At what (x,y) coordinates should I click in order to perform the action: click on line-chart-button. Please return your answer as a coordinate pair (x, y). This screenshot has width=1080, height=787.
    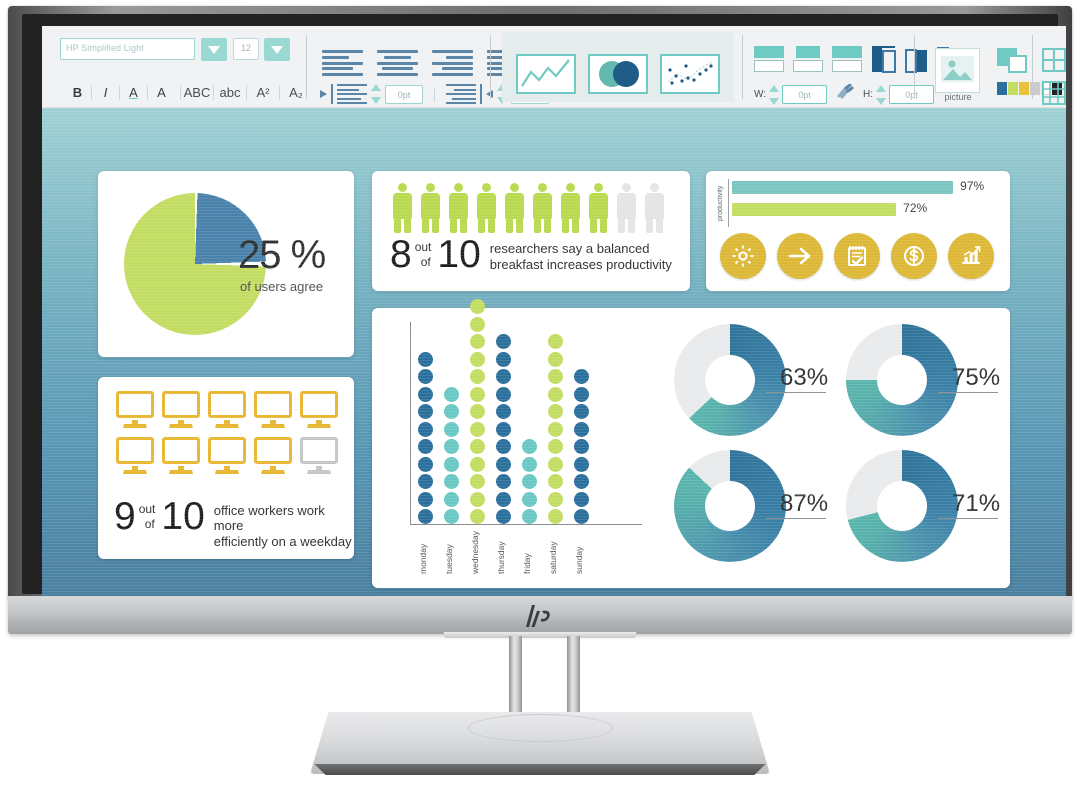
    Looking at the image, I should click on (546, 74).